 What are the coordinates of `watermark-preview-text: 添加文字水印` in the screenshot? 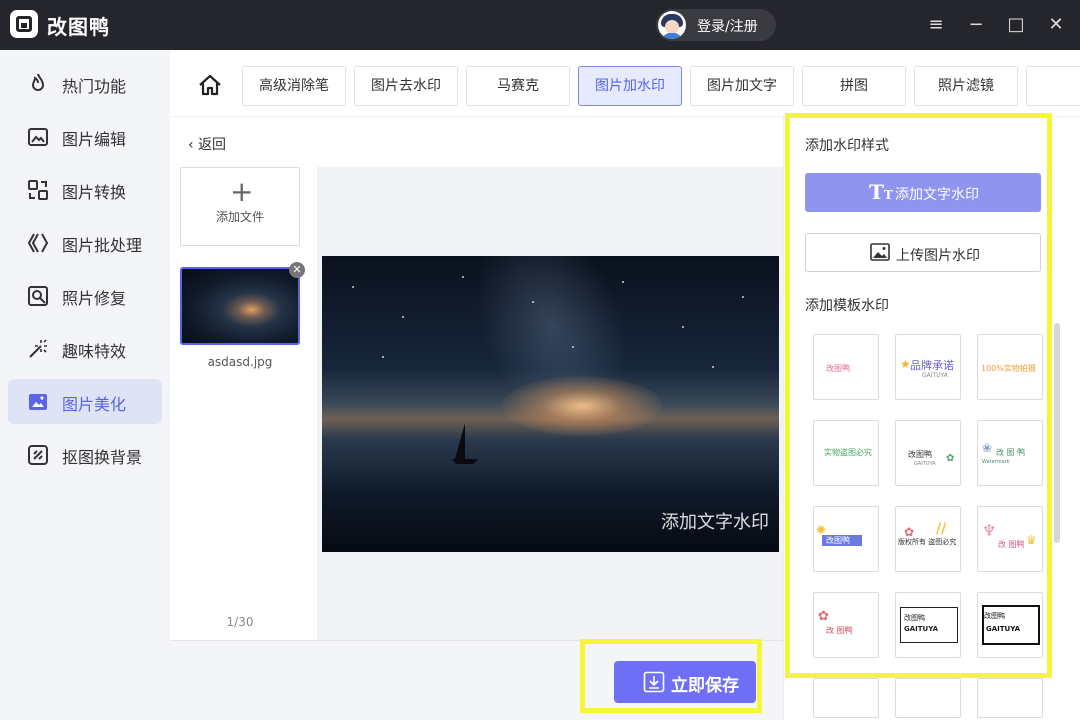 It's located at (715, 521).